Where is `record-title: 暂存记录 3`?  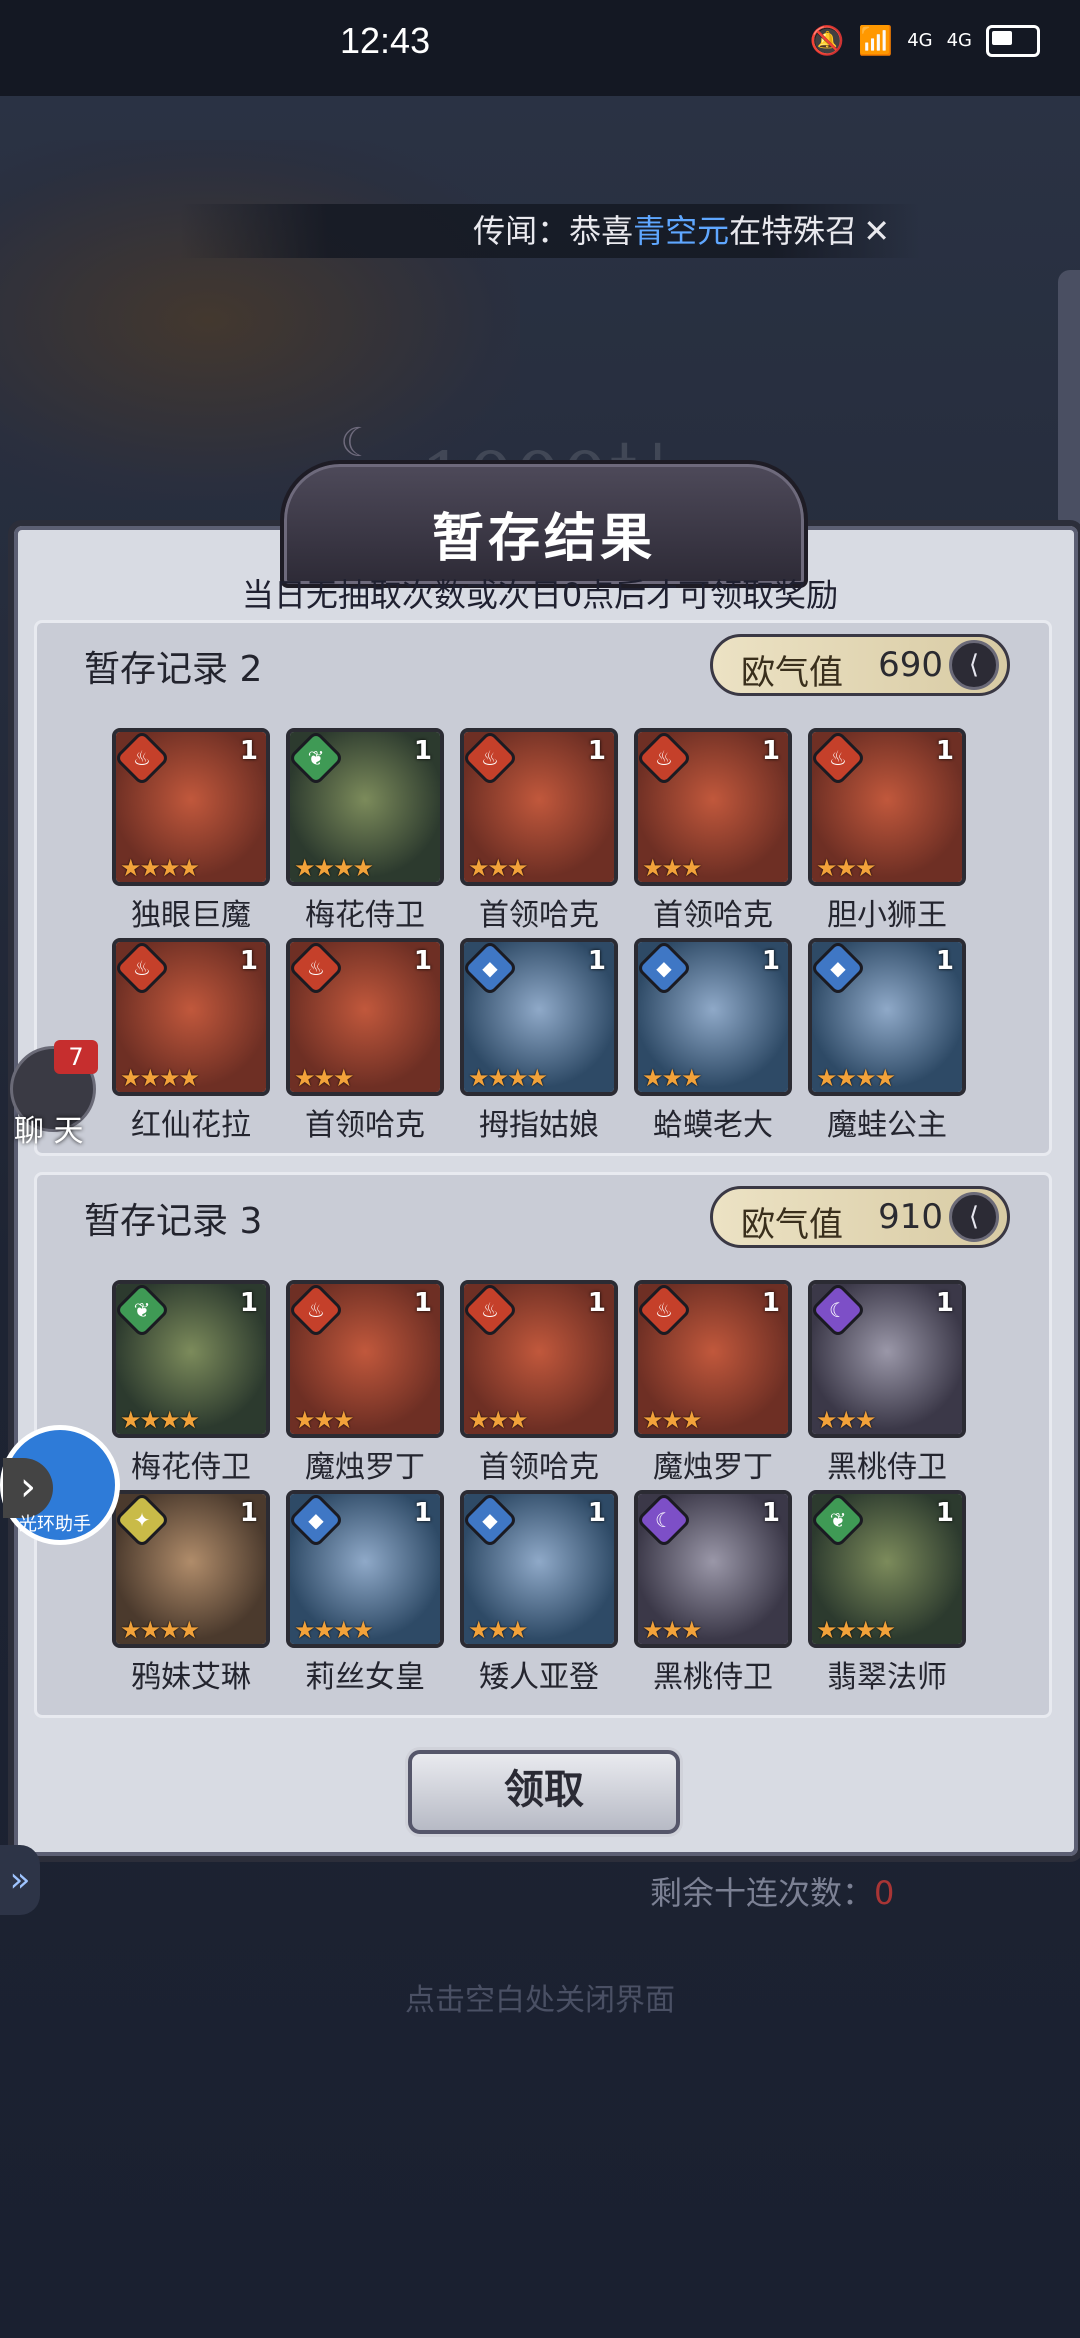 record-title: 暂存记录 3 is located at coordinates (173, 1221).